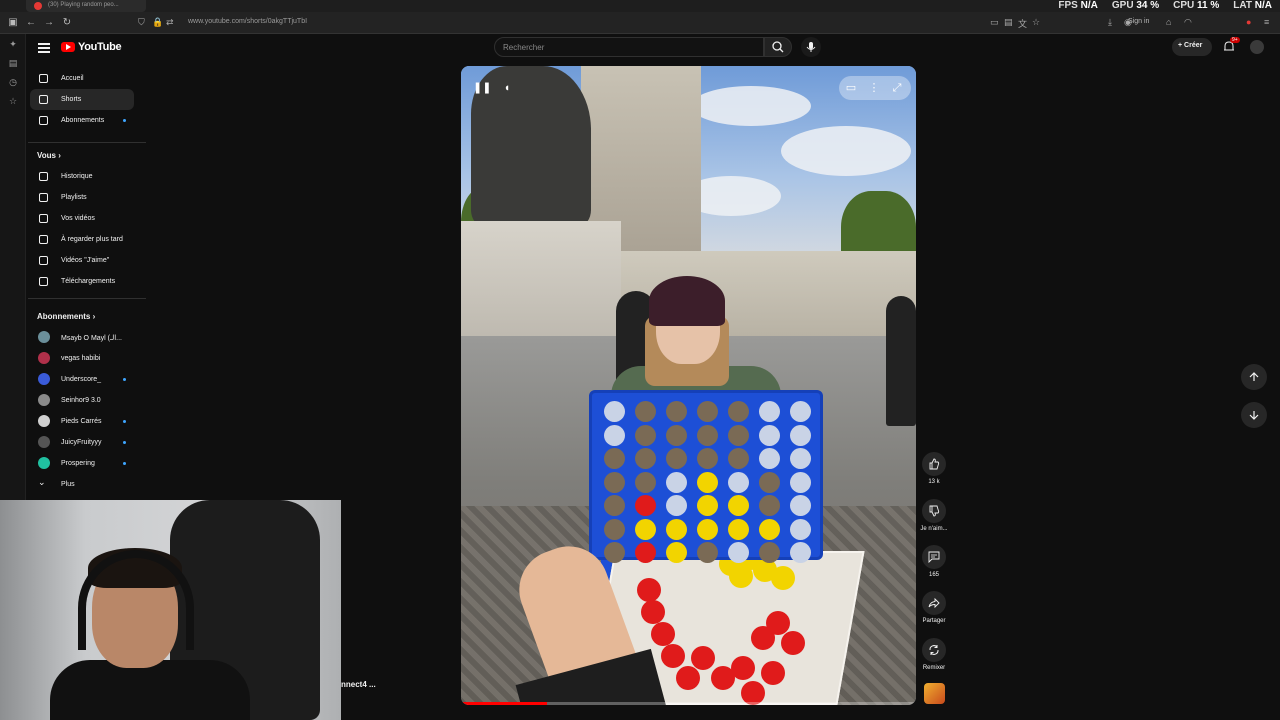 The height and width of the screenshot is (720, 1280). Describe the element at coordinates (934, 654) in the screenshot. I see `remix-button: Remixer` at that location.